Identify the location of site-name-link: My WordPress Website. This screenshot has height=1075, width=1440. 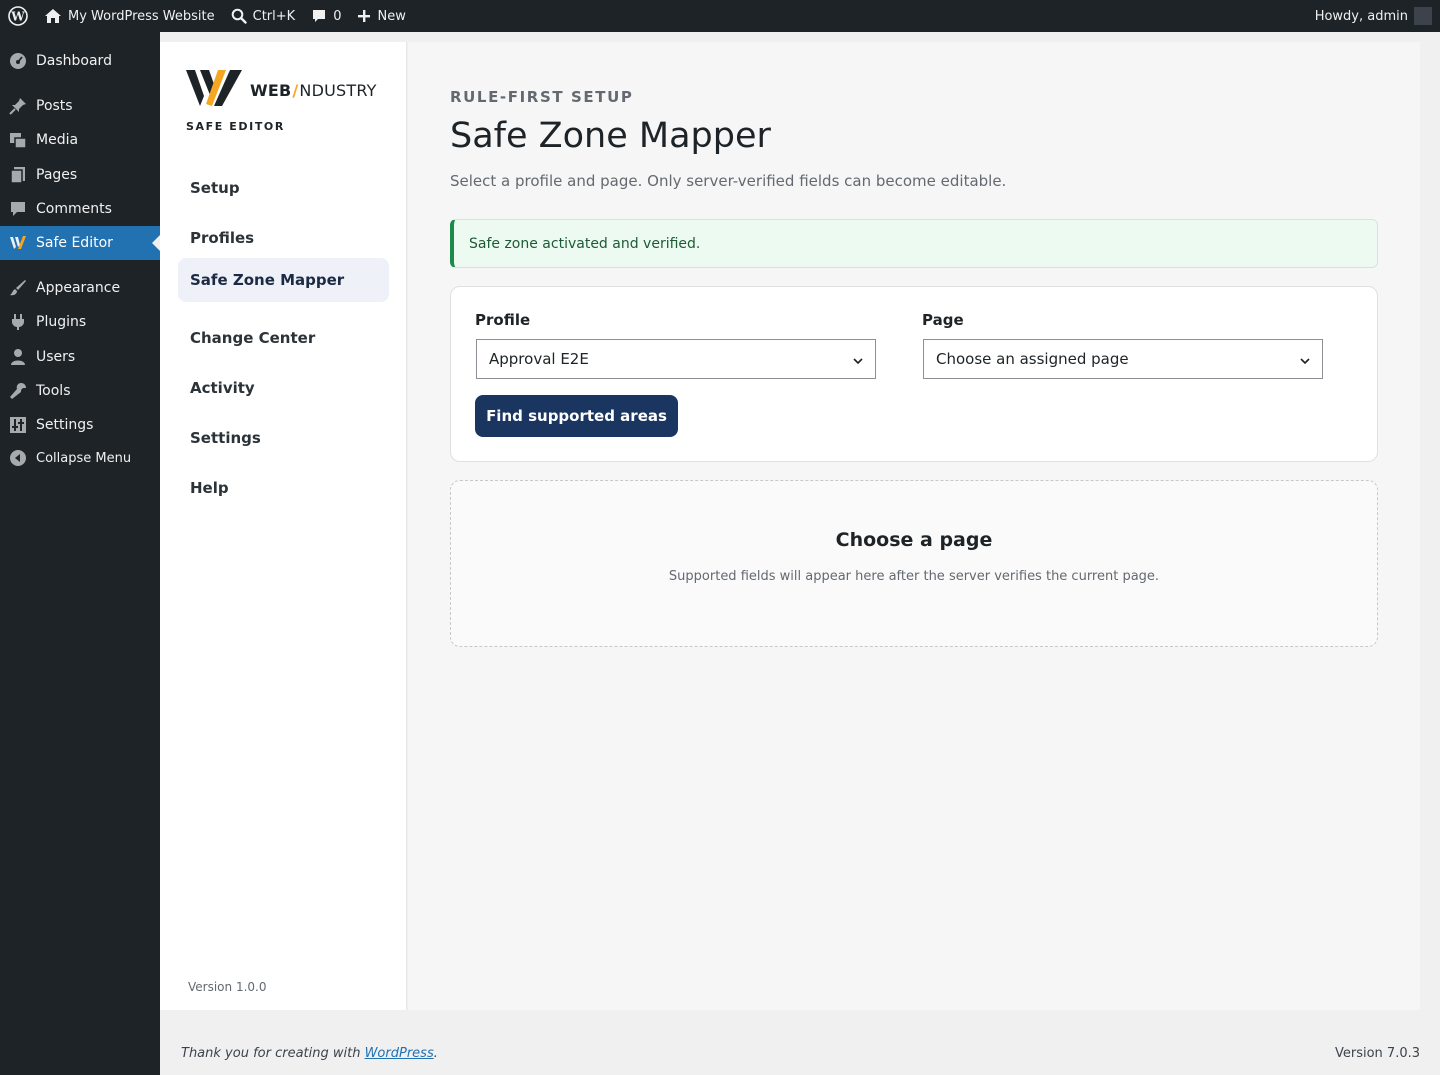
(129, 16).